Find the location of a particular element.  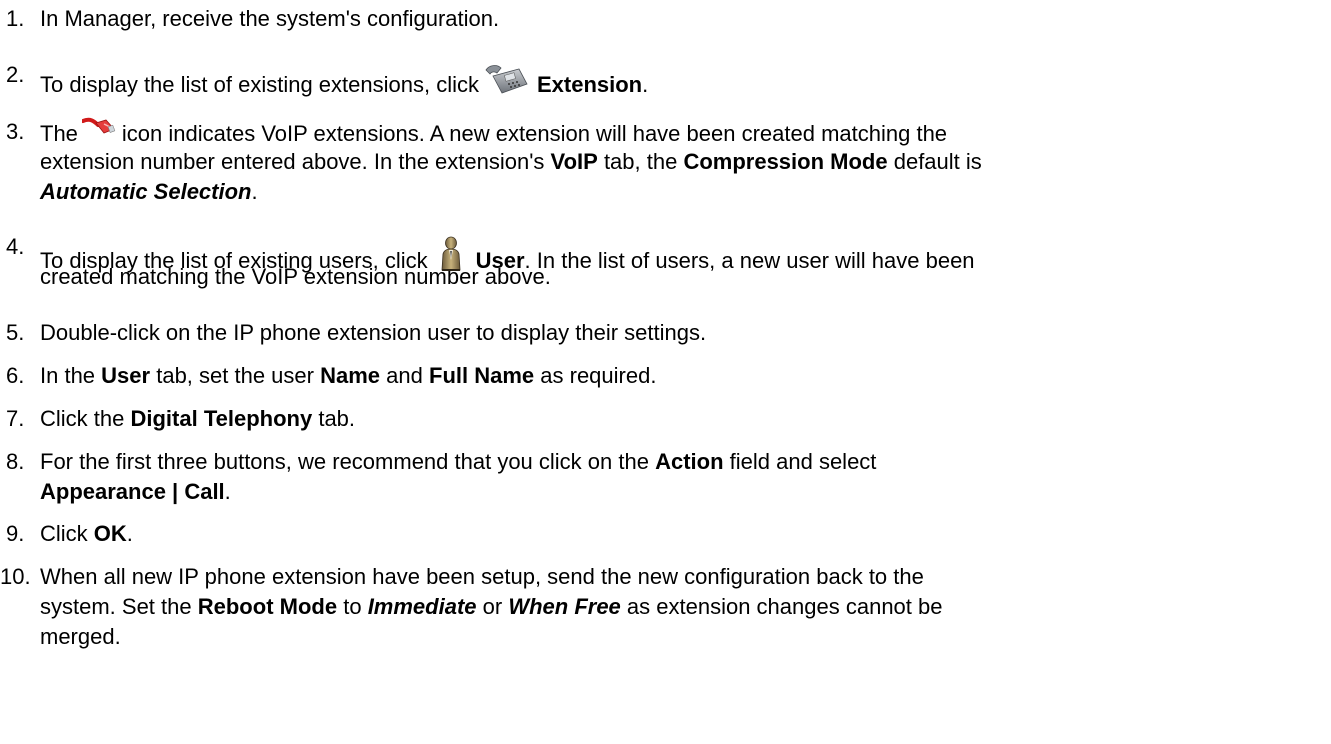

user-tab-label: User is located at coordinates (126, 375).